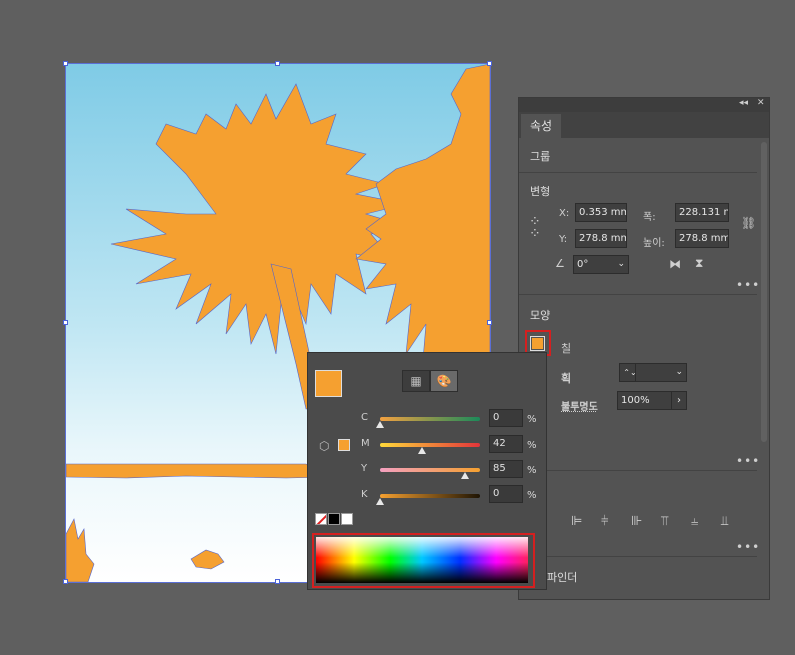 The width and height of the screenshot is (795, 655). Describe the element at coordinates (649, 217) in the screenshot. I see `width-label: 폭:` at that location.